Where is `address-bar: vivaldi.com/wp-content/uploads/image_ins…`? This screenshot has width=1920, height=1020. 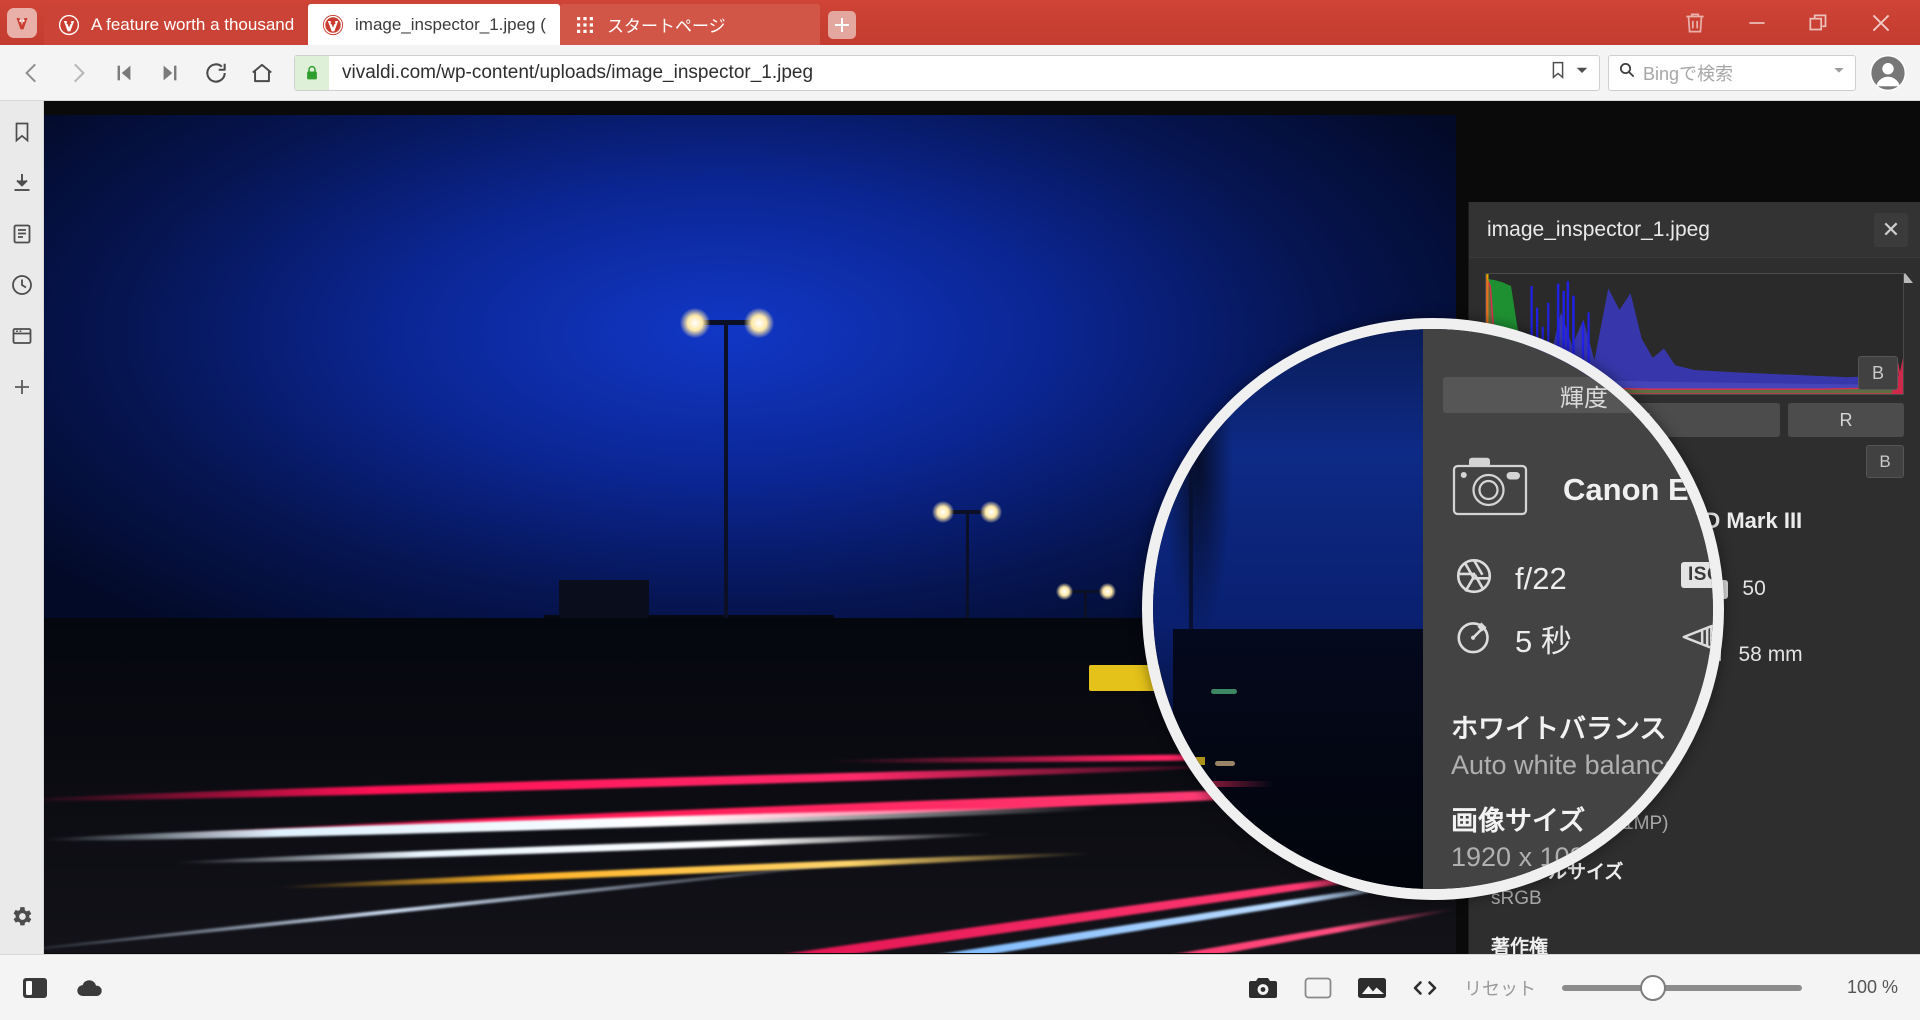 address-bar: vivaldi.com/wp-content/uploads/image_ins… is located at coordinates (960, 73).